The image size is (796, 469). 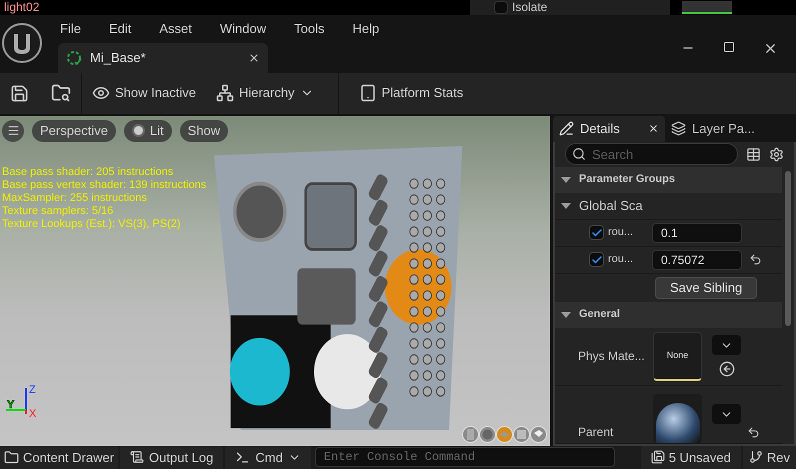 What do you see at coordinates (74, 58) in the screenshot?
I see `material-icon` at bounding box center [74, 58].